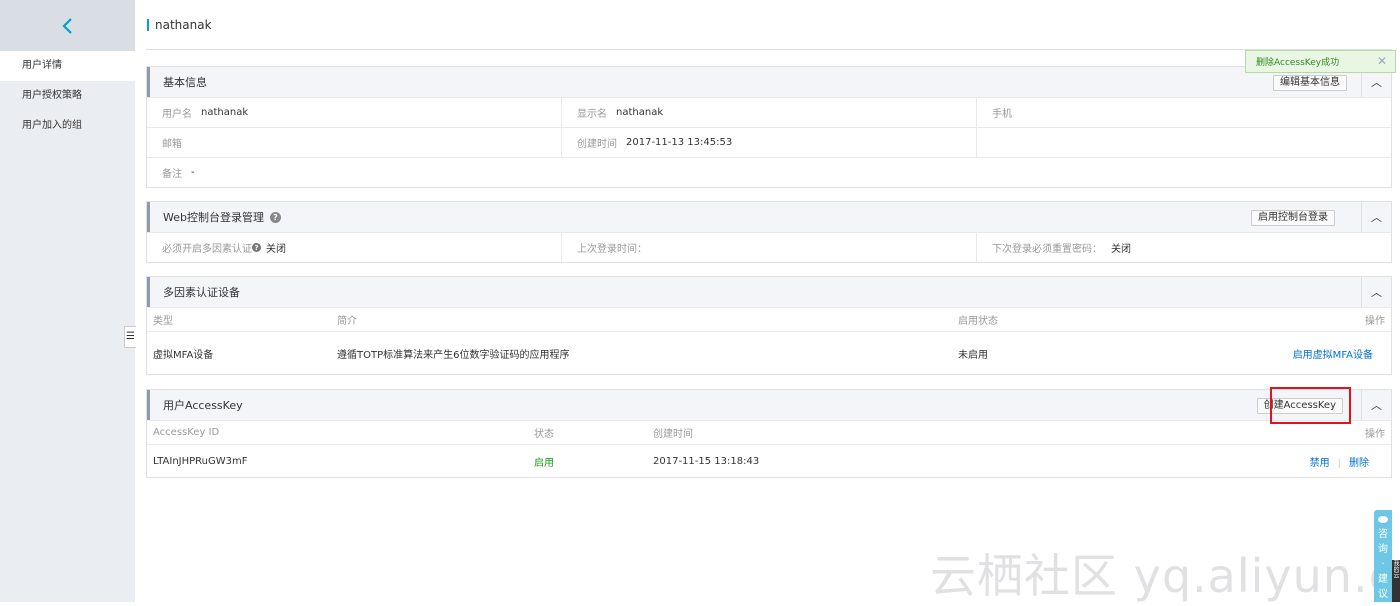  Describe the element at coordinates (1298, 63) in the screenshot. I see `toast-message: 删除AccessKey成功` at that location.